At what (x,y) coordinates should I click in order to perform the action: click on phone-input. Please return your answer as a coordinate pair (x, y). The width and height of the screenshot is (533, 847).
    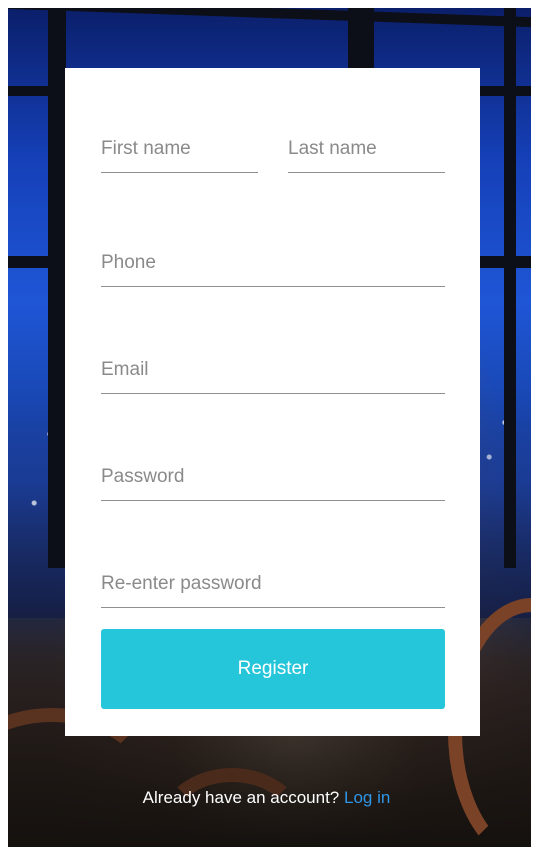
    Looking at the image, I should click on (273, 263).